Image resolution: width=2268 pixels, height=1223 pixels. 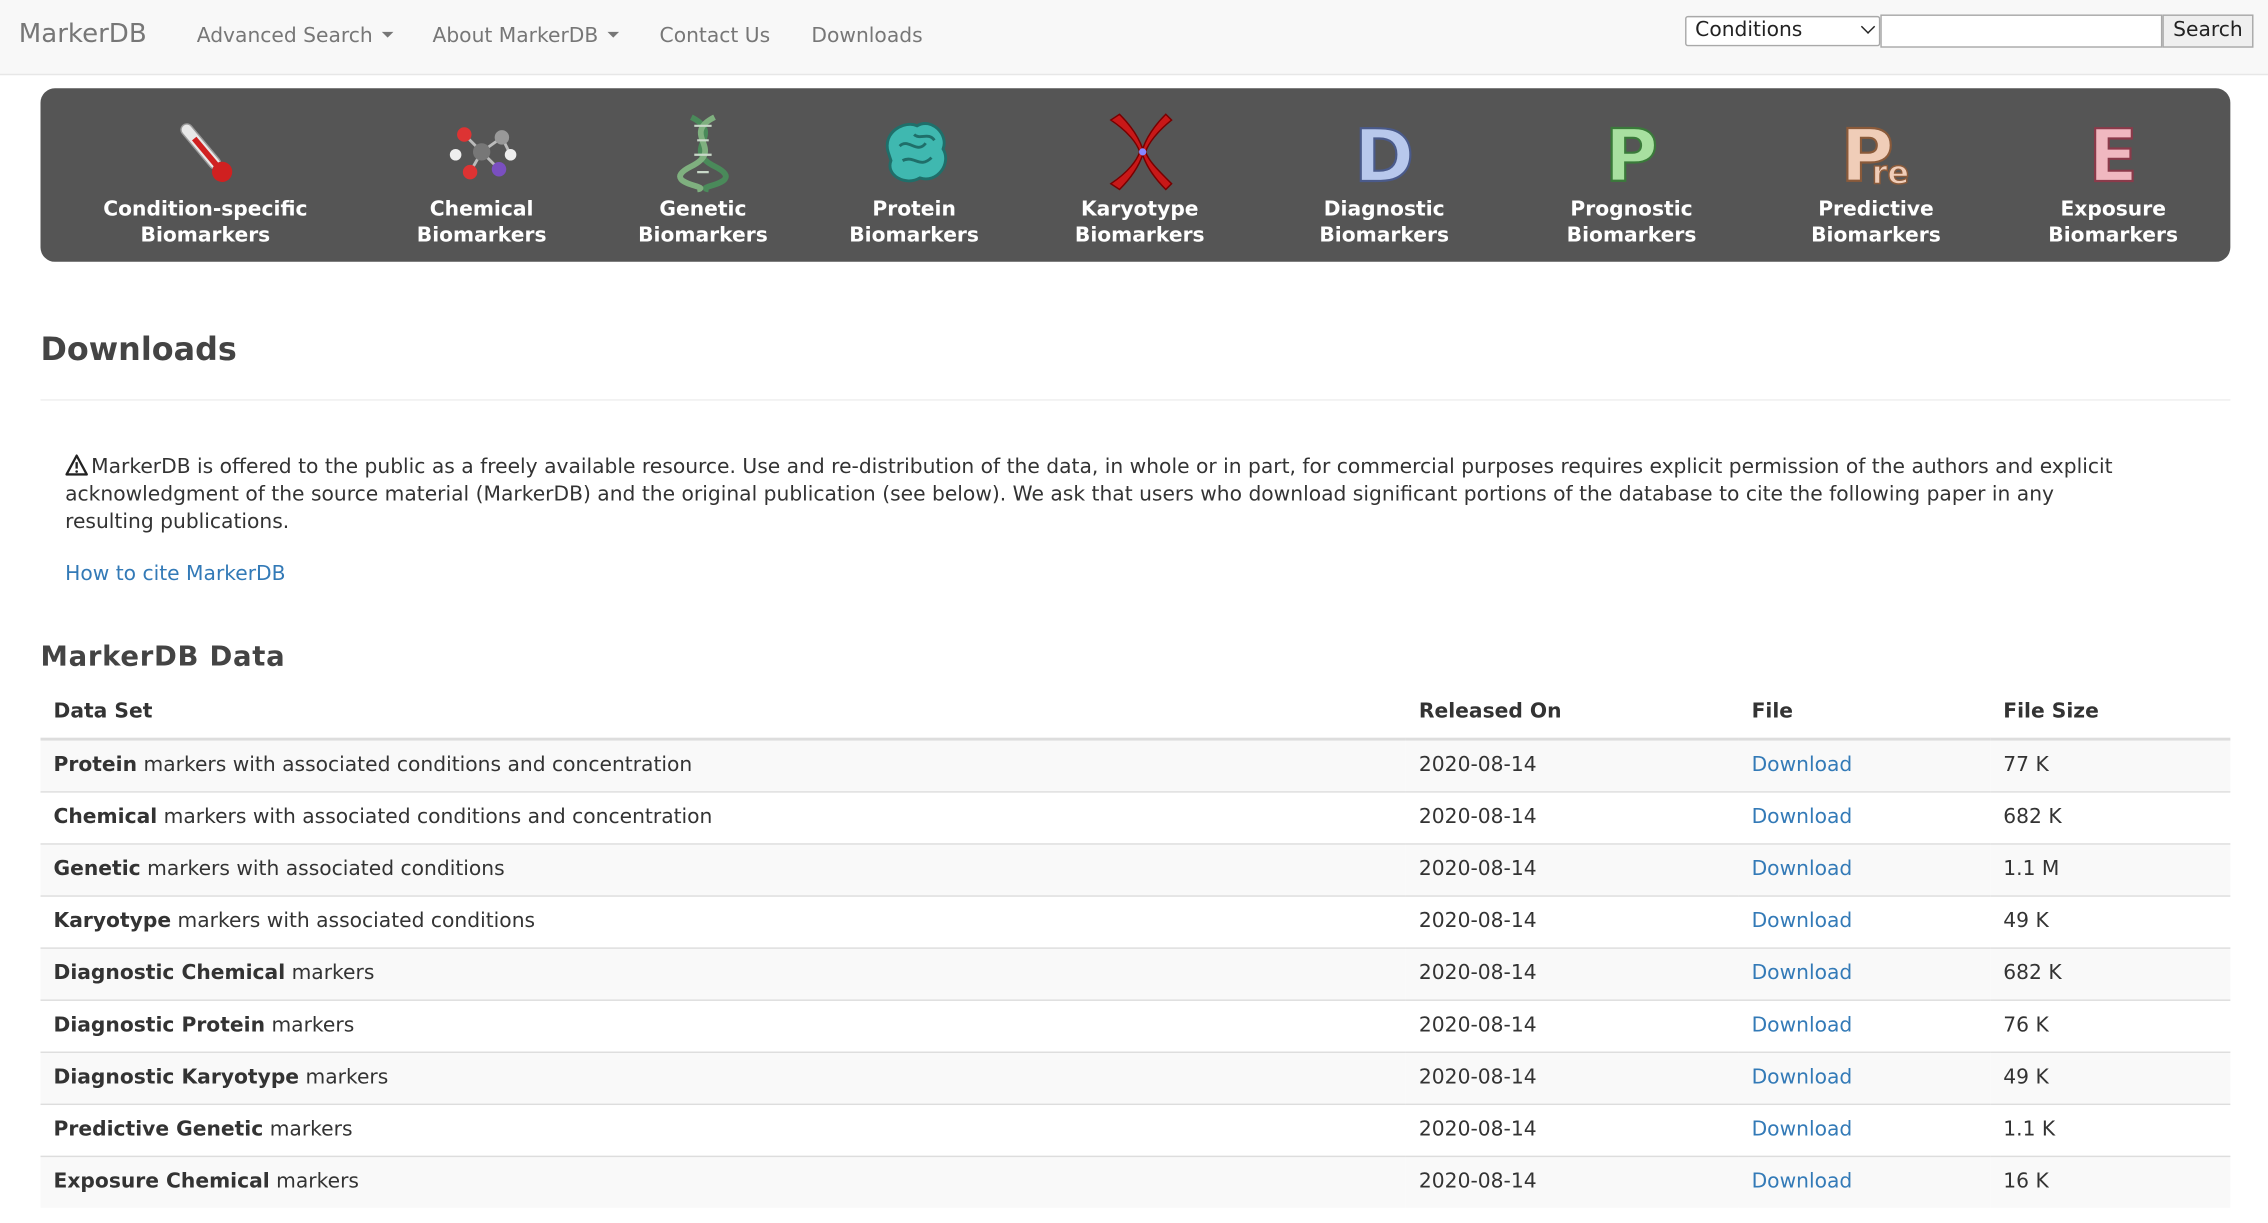 What do you see at coordinates (2208, 31) in the screenshot?
I see `search-button: Search` at bounding box center [2208, 31].